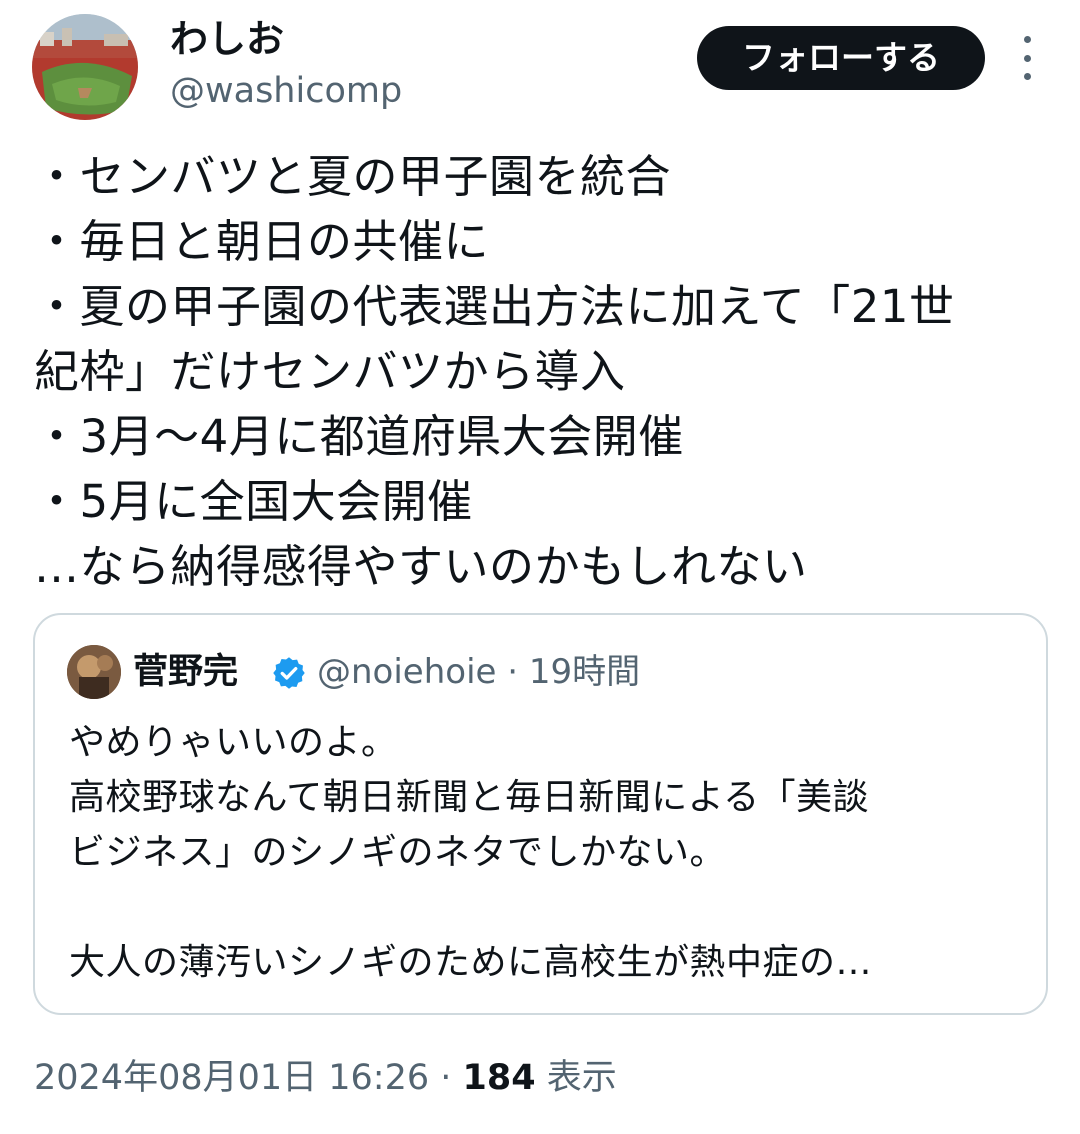 This screenshot has height=1134, width=1080. Describe the element at coordinates (353, 176) in the screenshot. I see `tweet-text-line: ・センバツと夏の甲子園を統合` at that location.